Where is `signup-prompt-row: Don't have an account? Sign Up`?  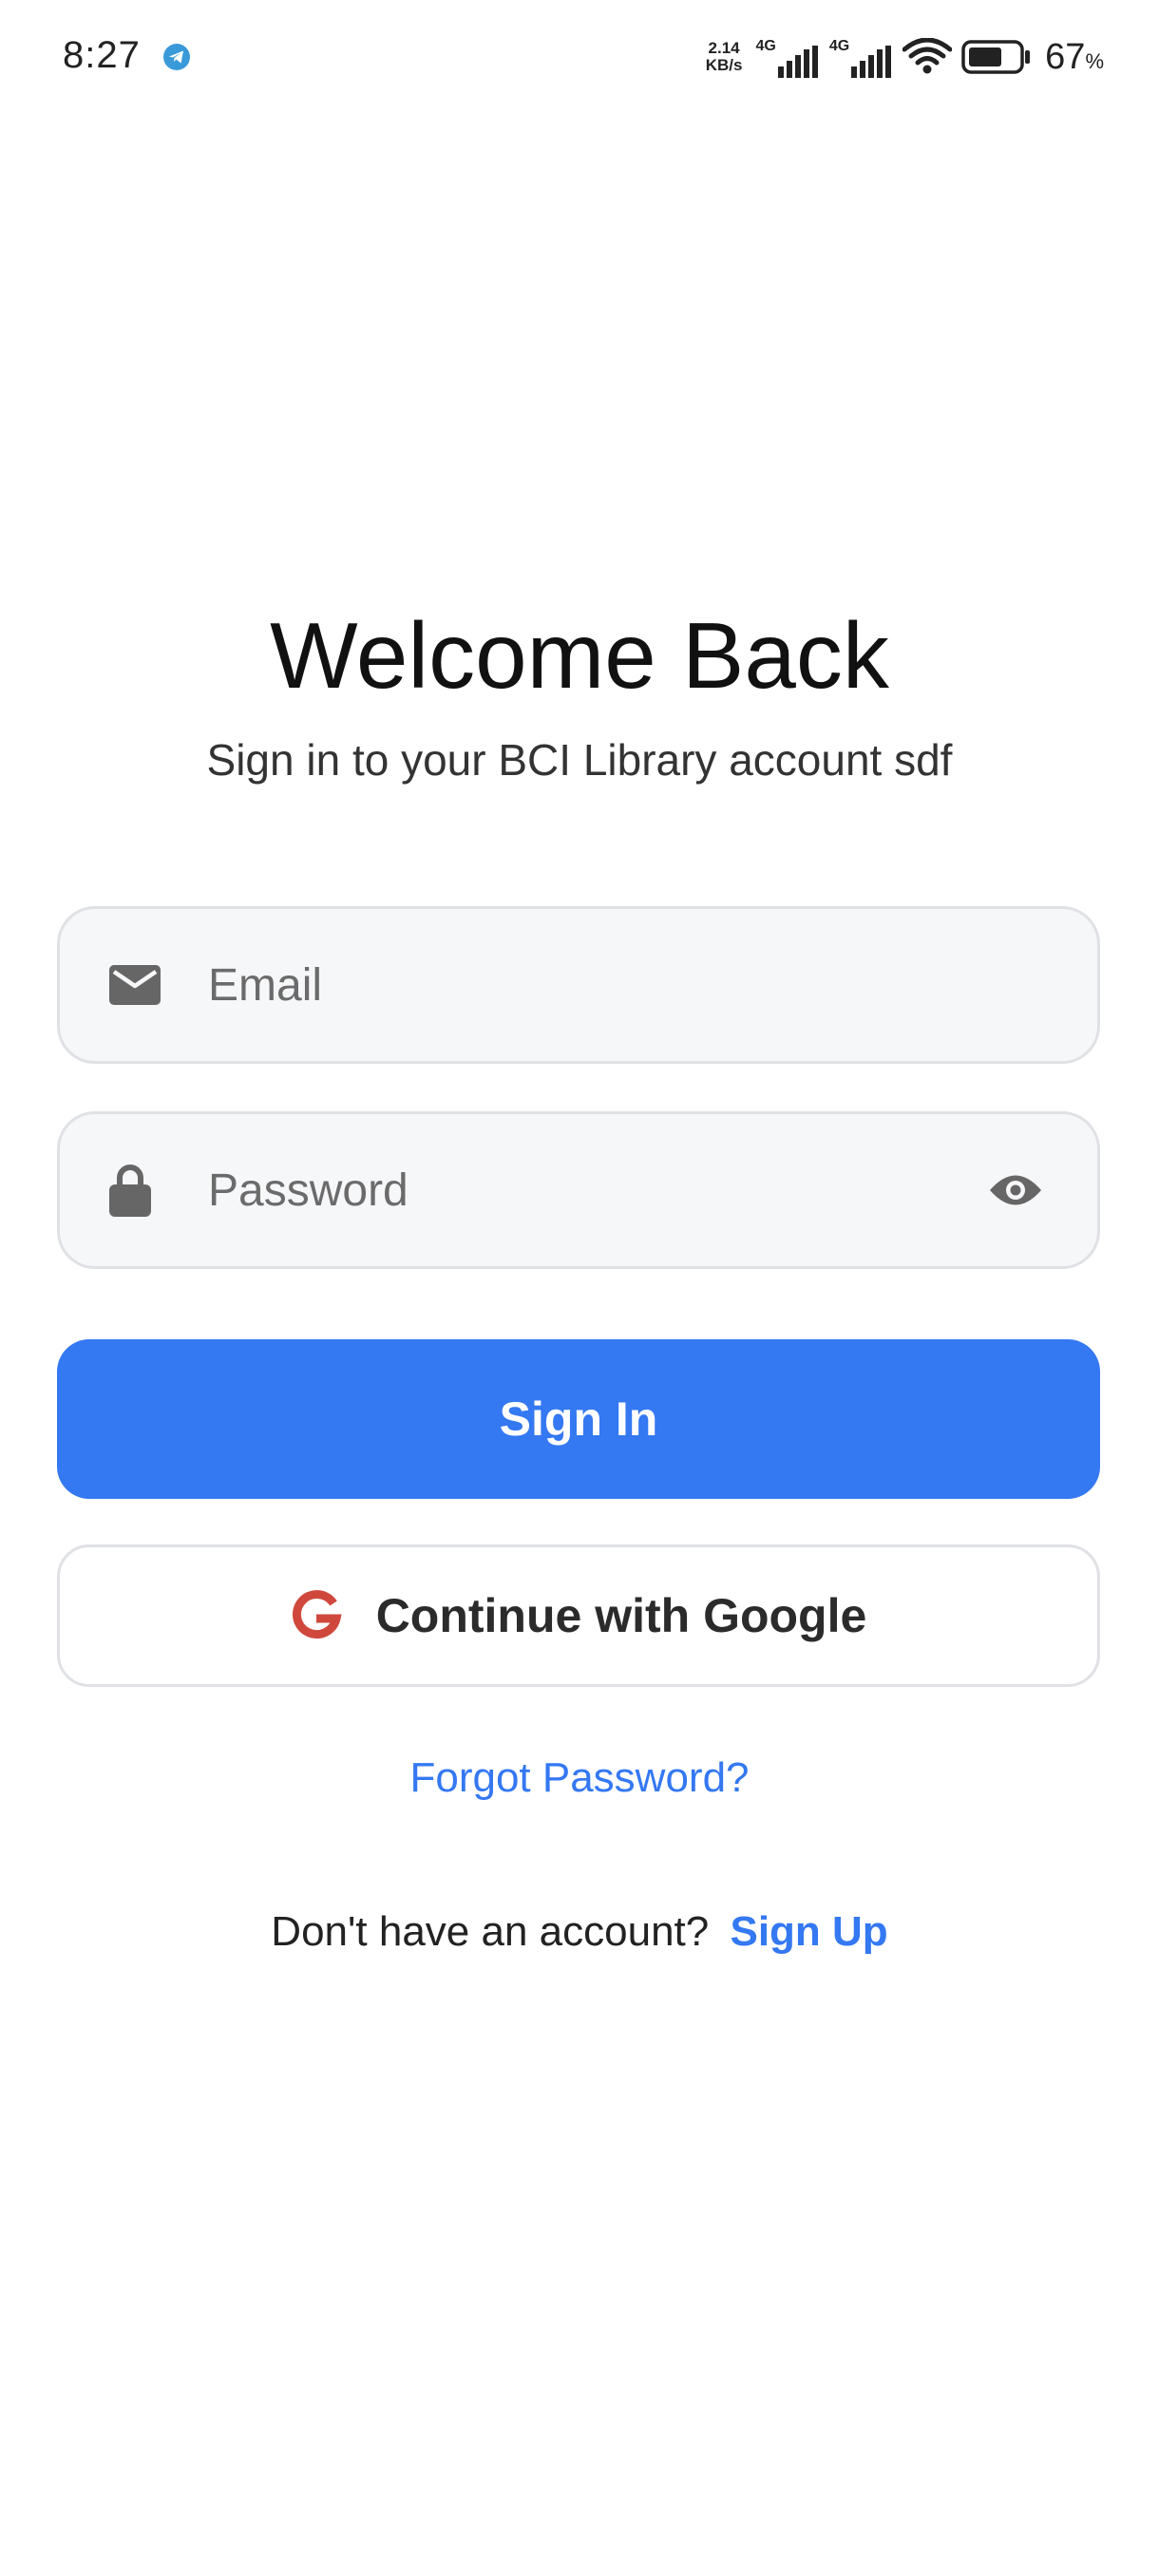 signup-prompt-row: Don't have an account? Sign Up is located at coordinates (579, 1932).